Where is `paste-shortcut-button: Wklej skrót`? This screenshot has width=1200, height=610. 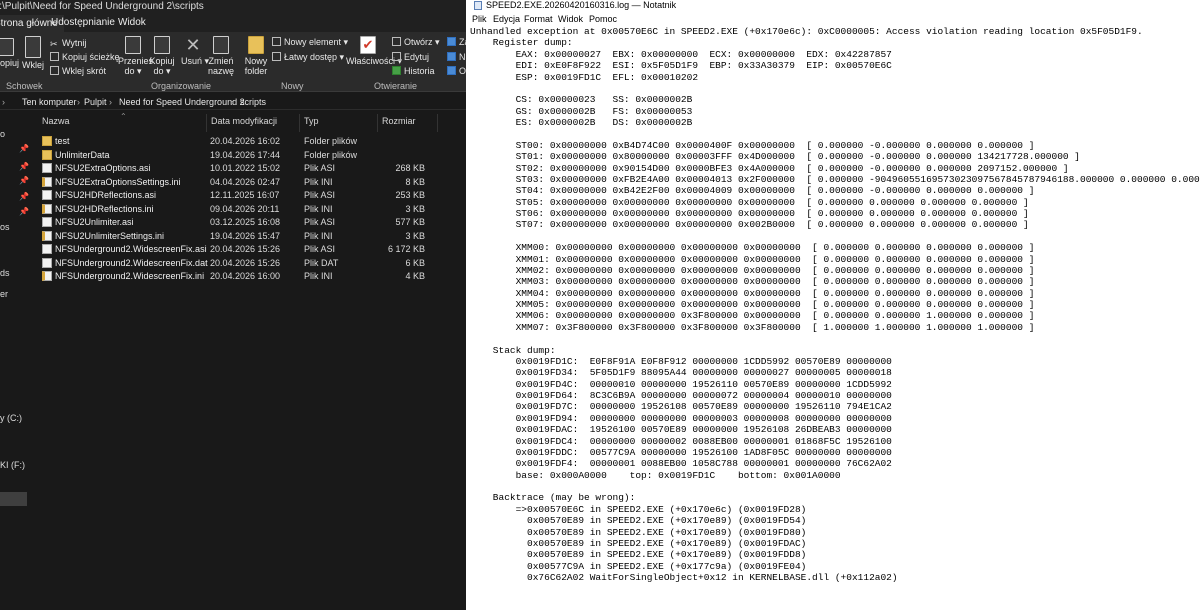 paste-shortcut-button: Wklej skrót is located at coordinates (78, 71).